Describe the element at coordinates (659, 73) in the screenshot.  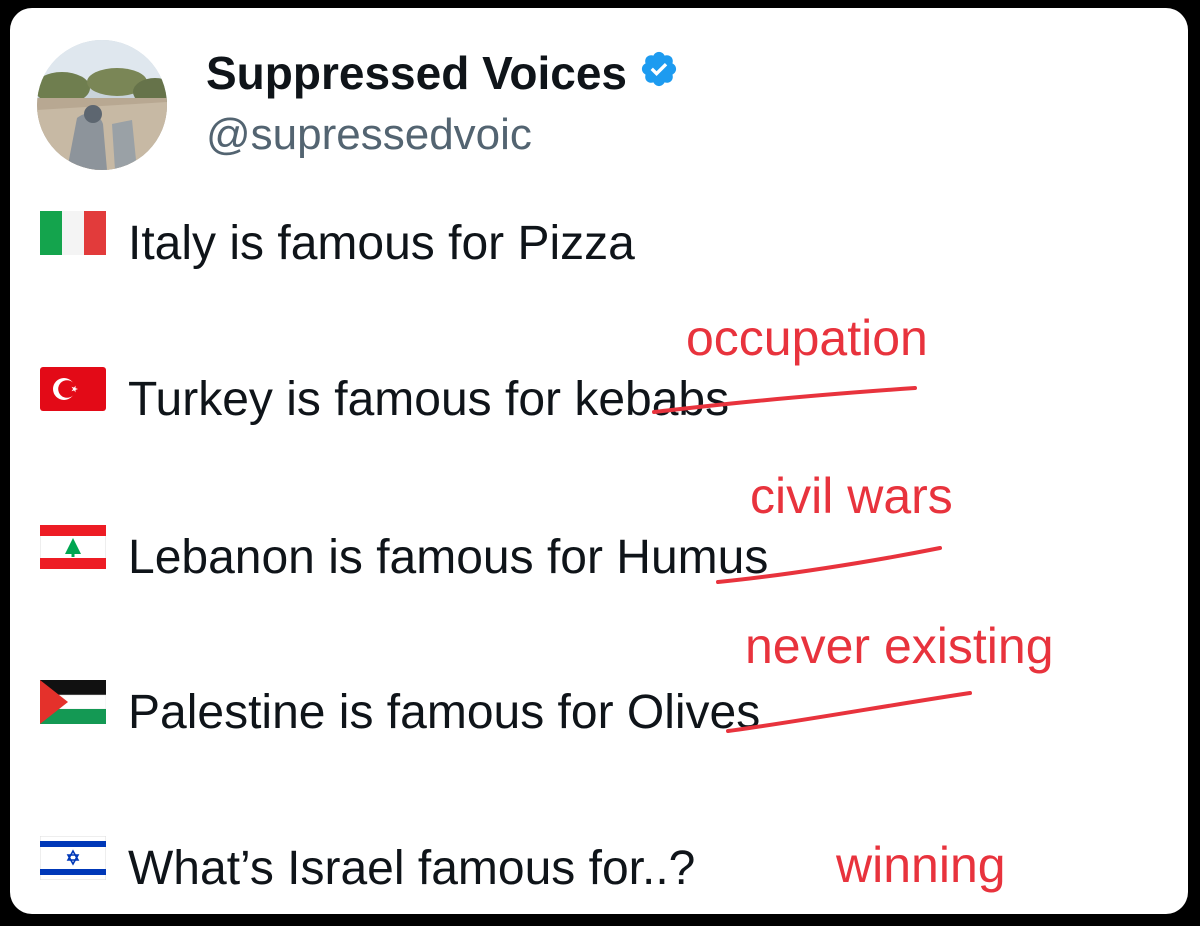
I see `verified-badge-icon` at that location.